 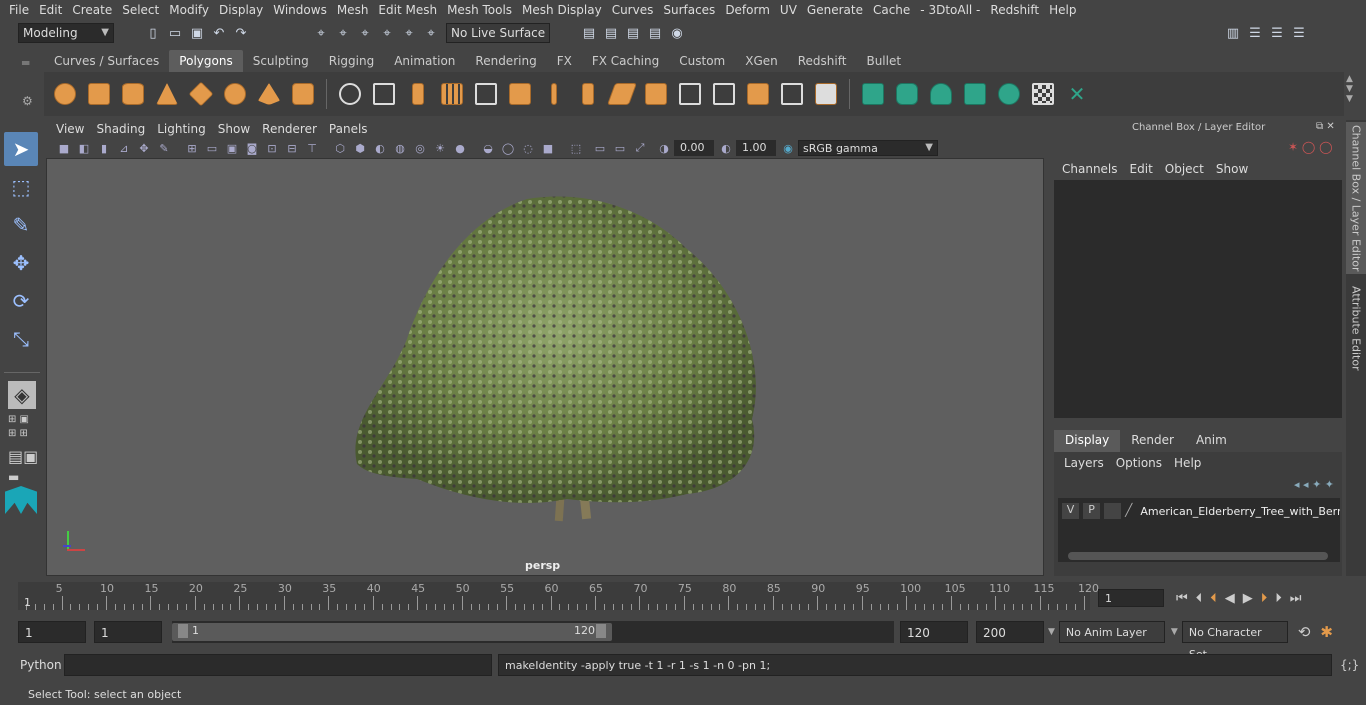 What do you see at coordinates (409, 33) in the screenshot?
I see `snap-surface-icon: ⌖` at bounding box center [409, 33].